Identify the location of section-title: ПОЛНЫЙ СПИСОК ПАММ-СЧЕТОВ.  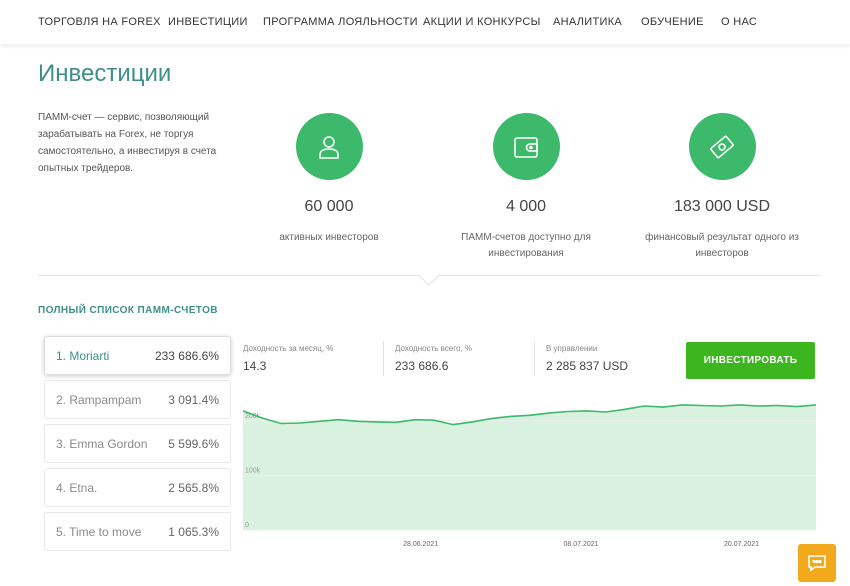
(128, 310).